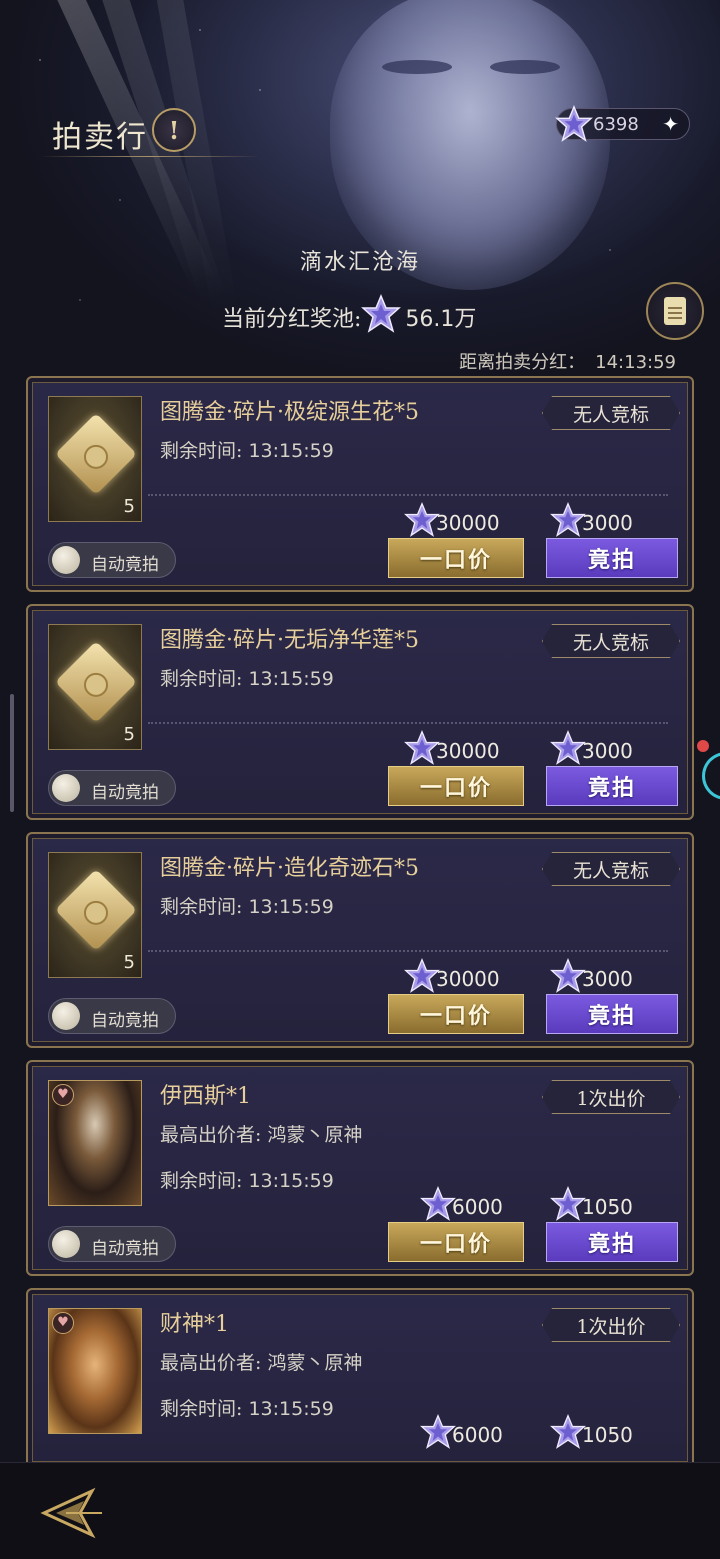  What do you see at coordinates (670, 124) in the screenshot?
I see `plus-sparkle-icon: ✦` at bounding box center [670, 124].